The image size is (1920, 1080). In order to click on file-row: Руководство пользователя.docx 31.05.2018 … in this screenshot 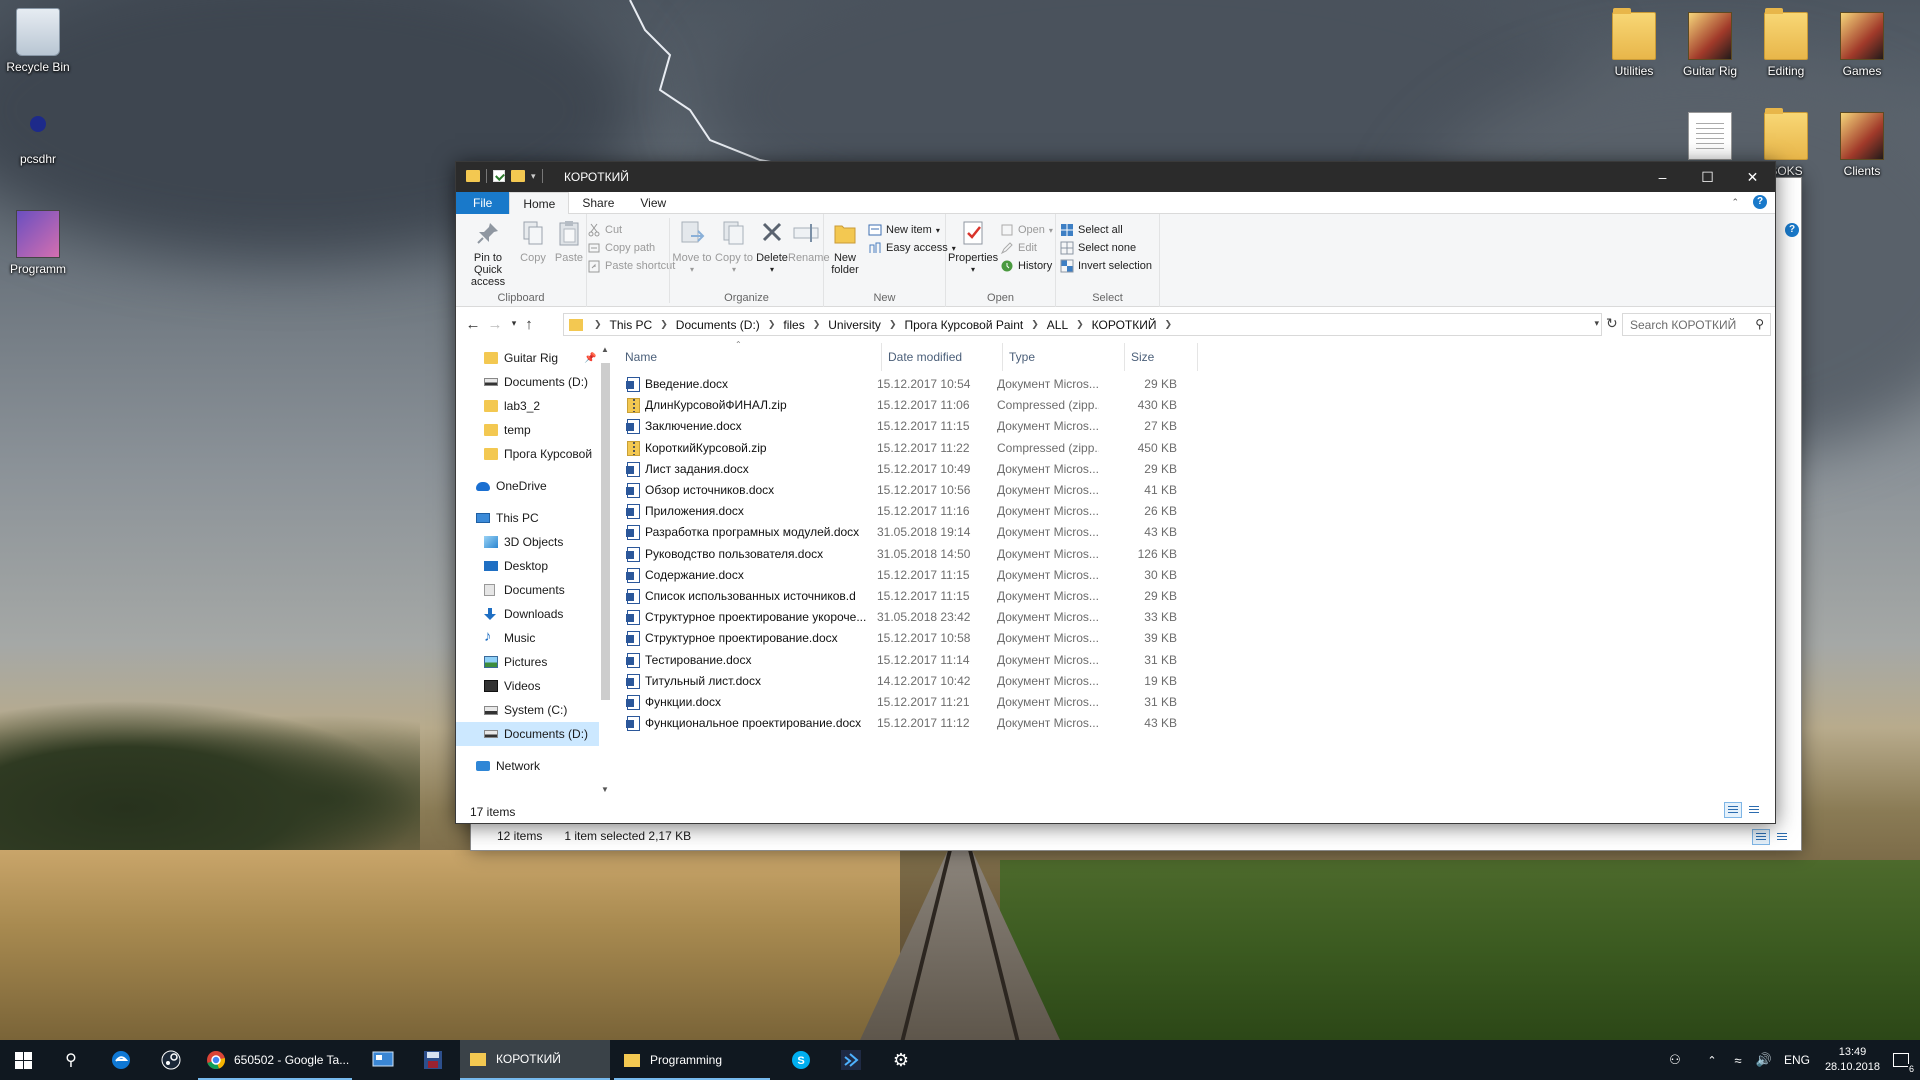, I will do `click(919, 554)`.